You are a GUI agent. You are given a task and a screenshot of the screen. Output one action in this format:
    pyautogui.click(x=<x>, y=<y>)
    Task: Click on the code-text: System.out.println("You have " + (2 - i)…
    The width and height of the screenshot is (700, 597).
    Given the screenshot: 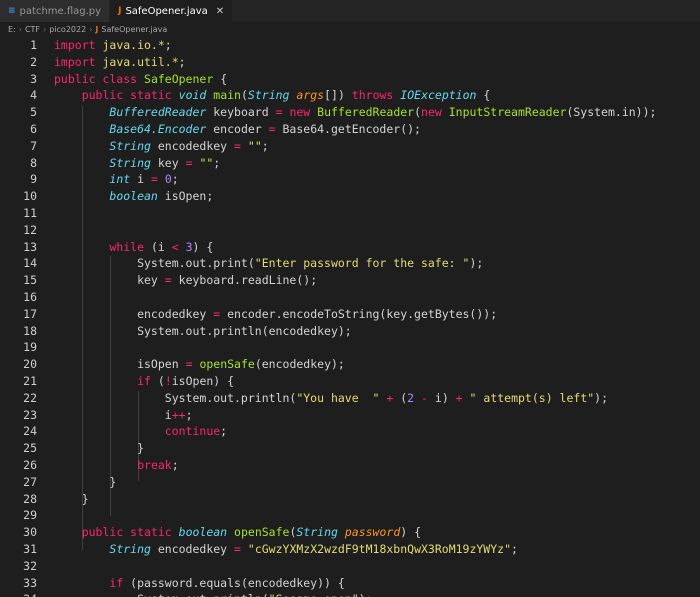 What is the action you would take?
    pyautogui.click(x=331, y=398)
    